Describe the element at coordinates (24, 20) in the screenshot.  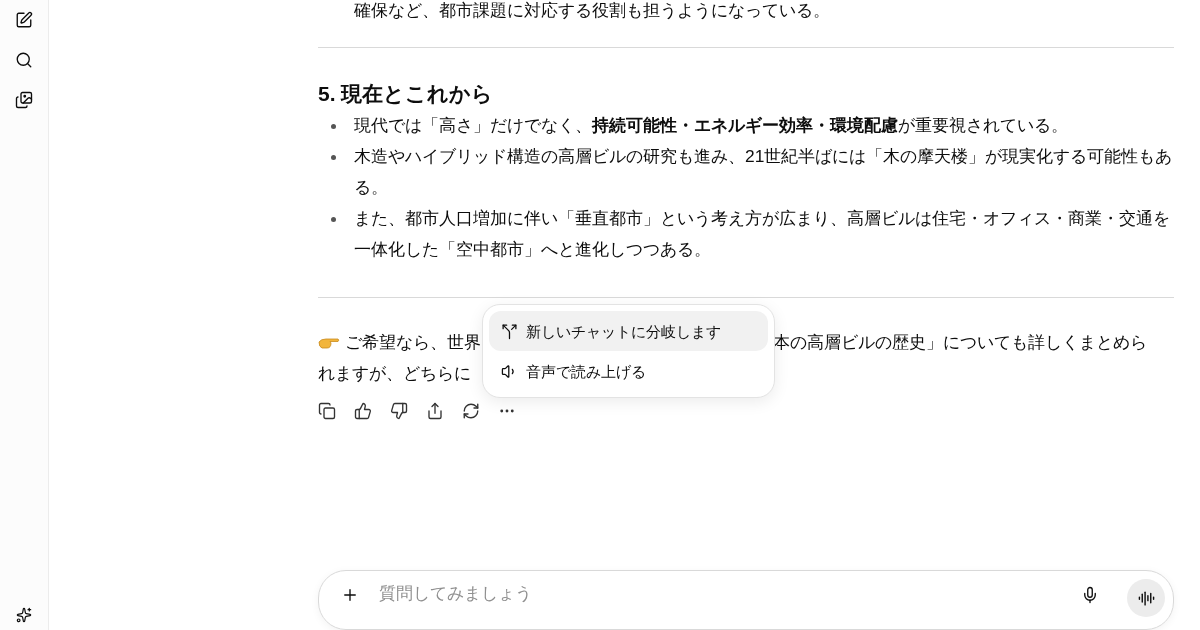
I see `new-chat-icon` at that location.